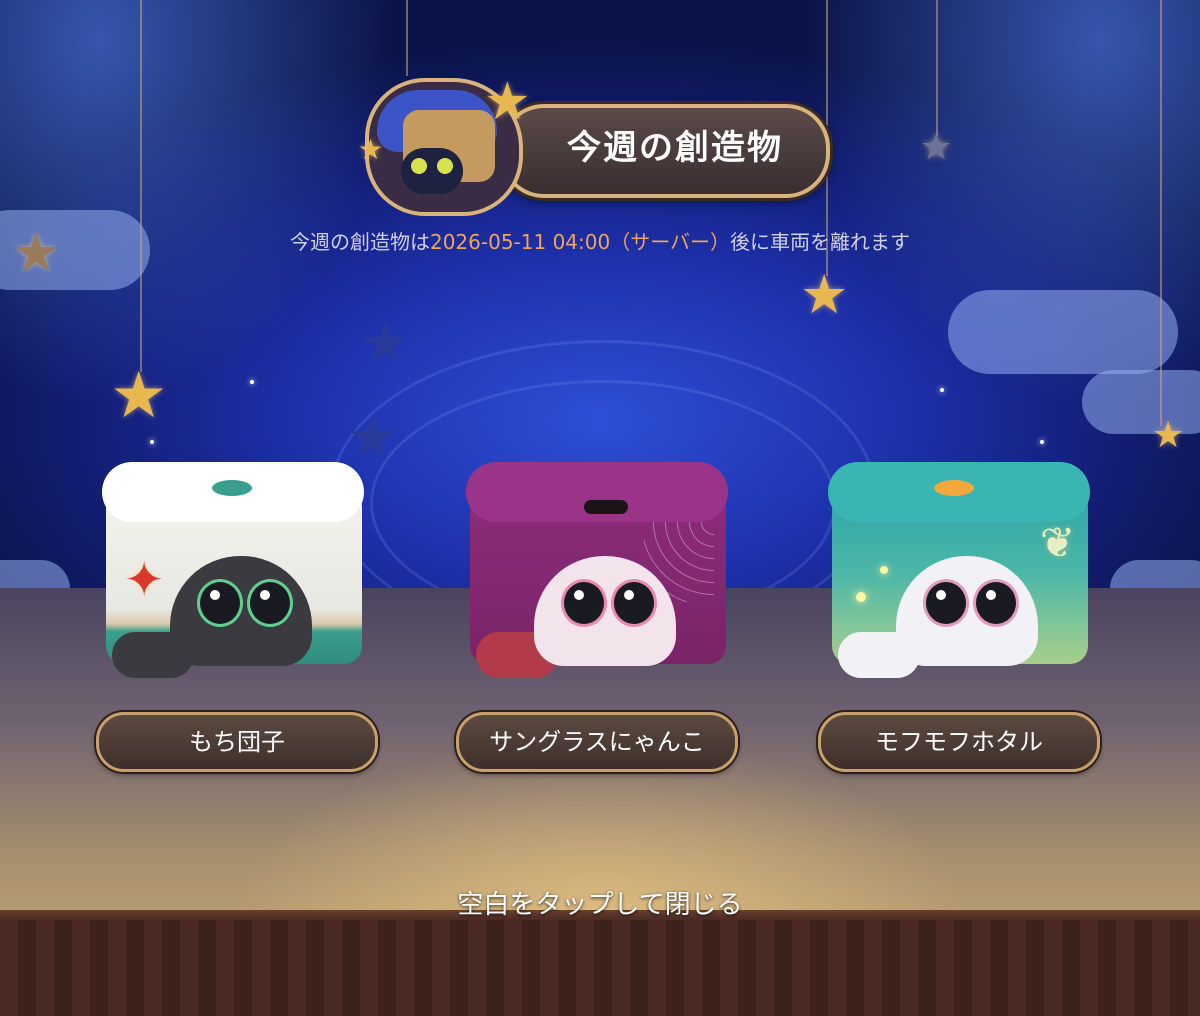 This screenshot has height=1016, width=1200. Describe the element at coordinates (958, 578) in the screenshot. I see `creature-fluffy-firefly: ❦` at that location.